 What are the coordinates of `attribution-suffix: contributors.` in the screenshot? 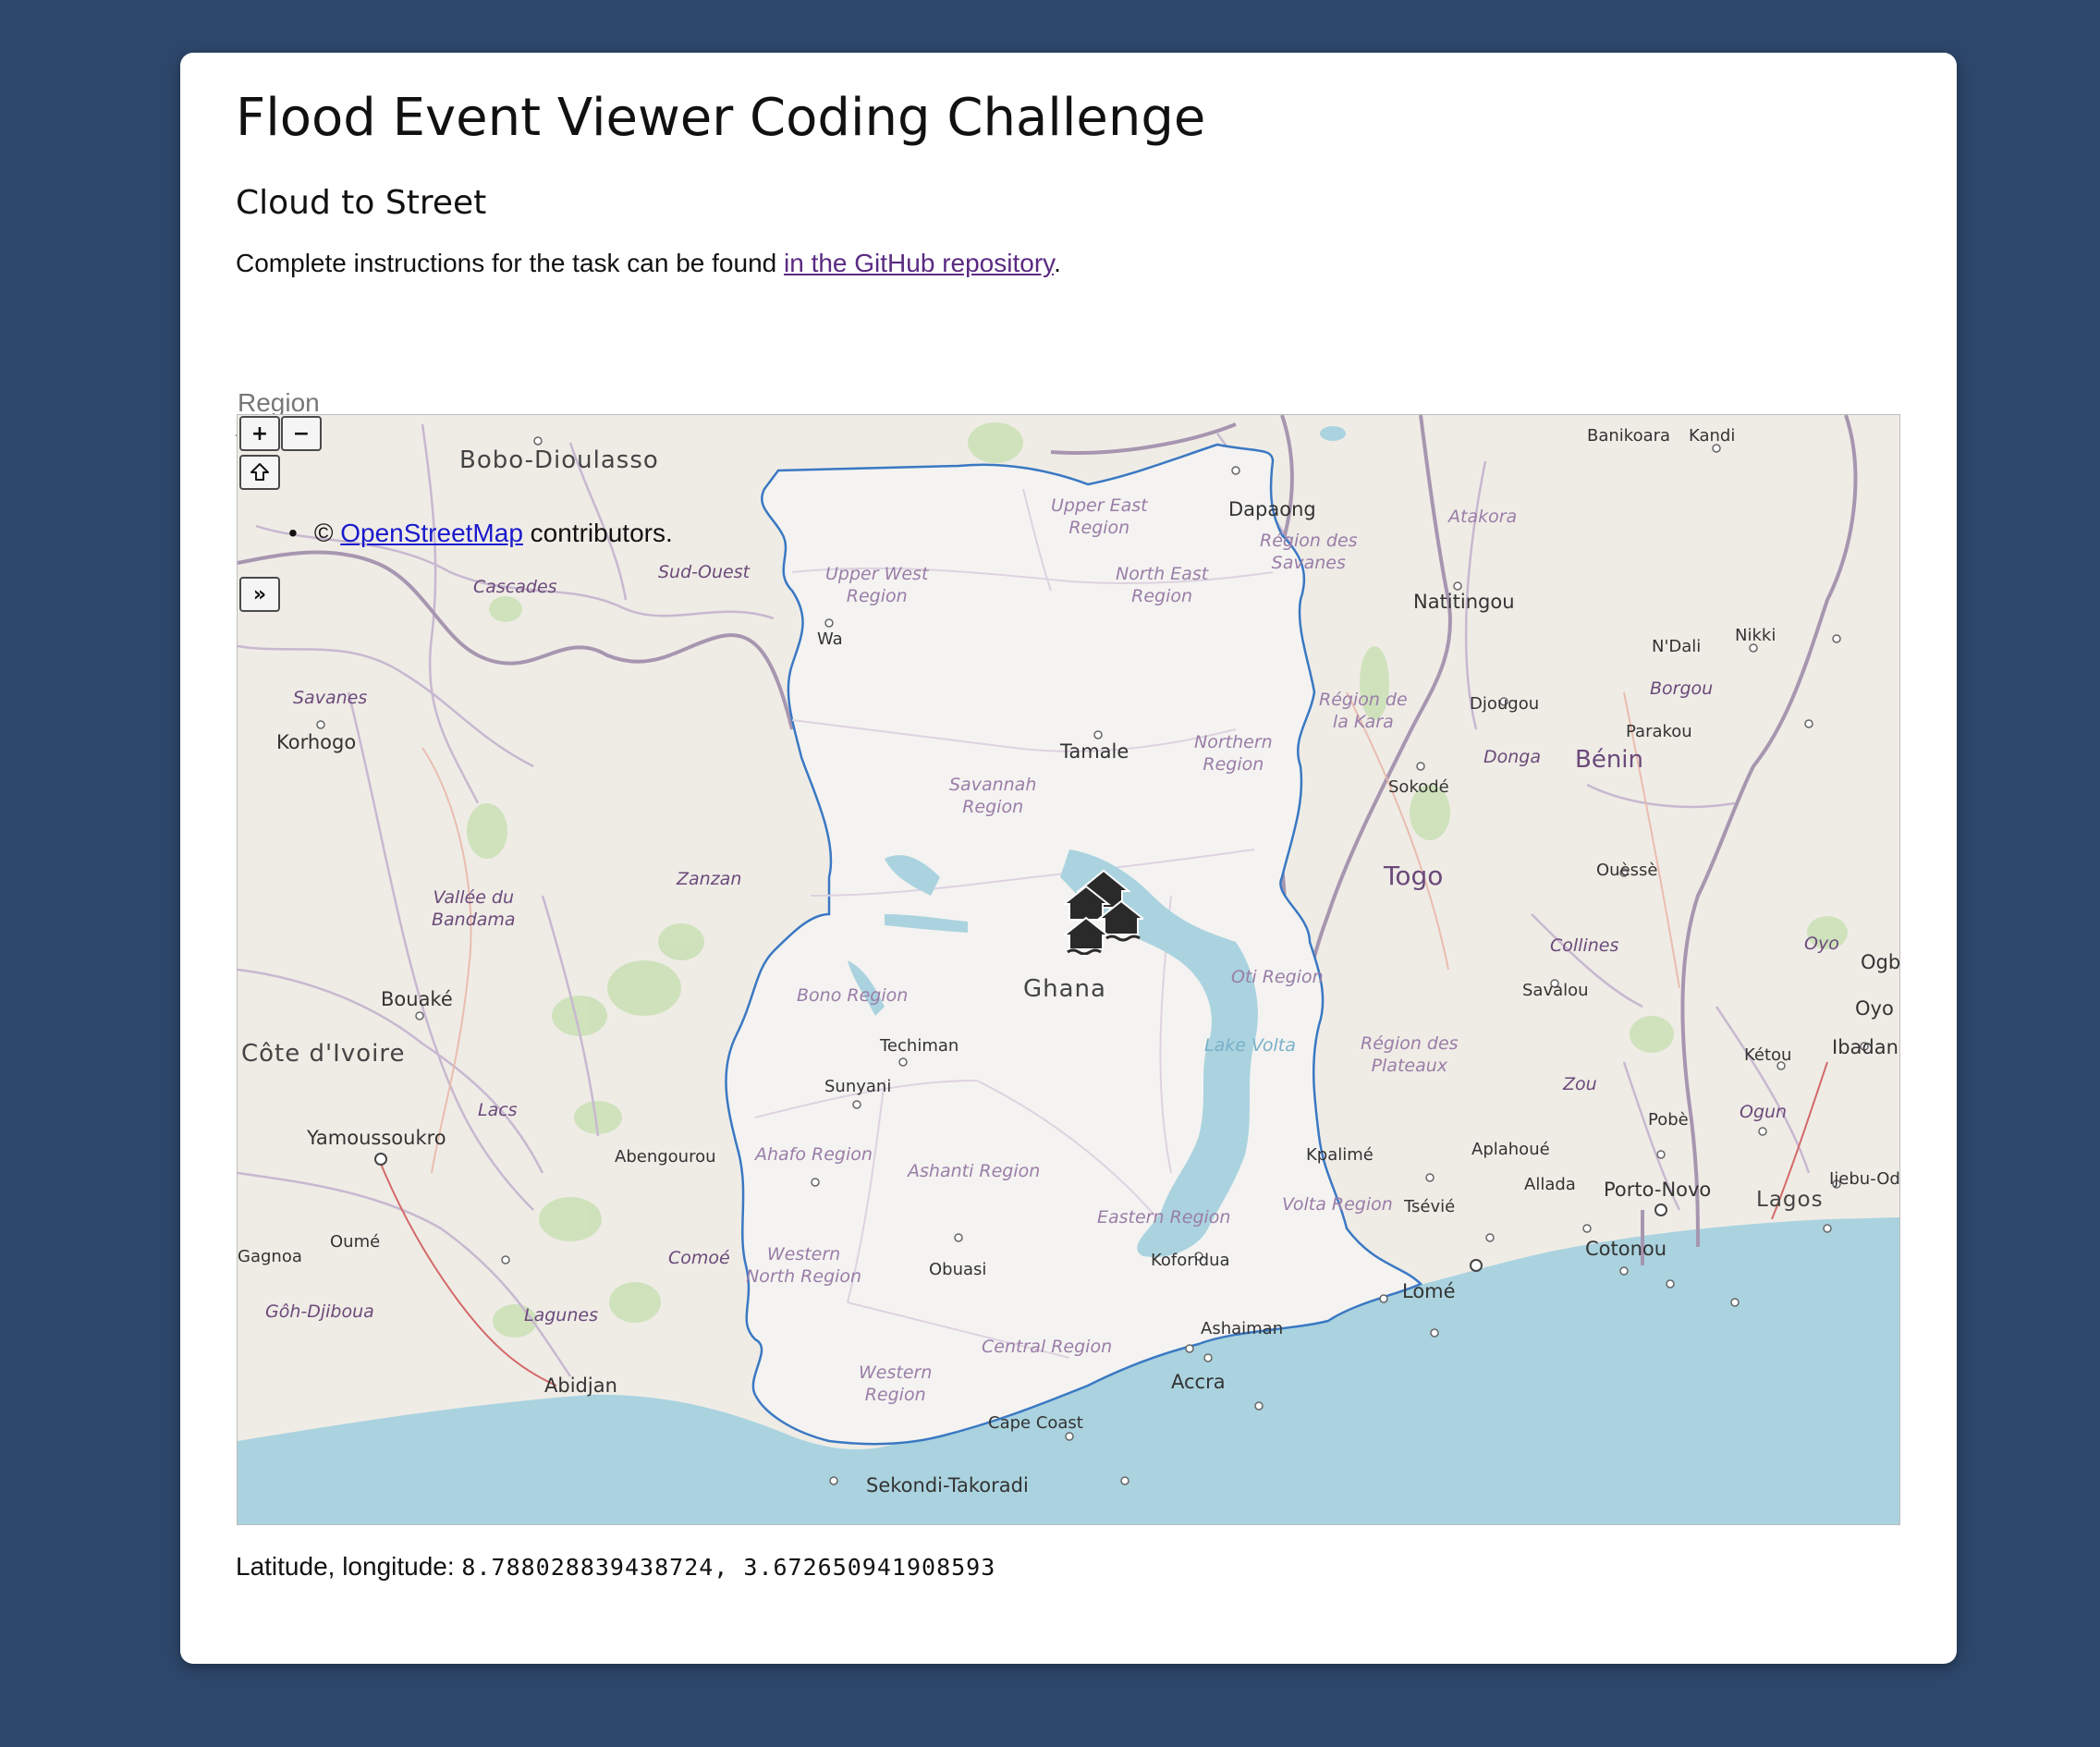 It's located at (597, 533).